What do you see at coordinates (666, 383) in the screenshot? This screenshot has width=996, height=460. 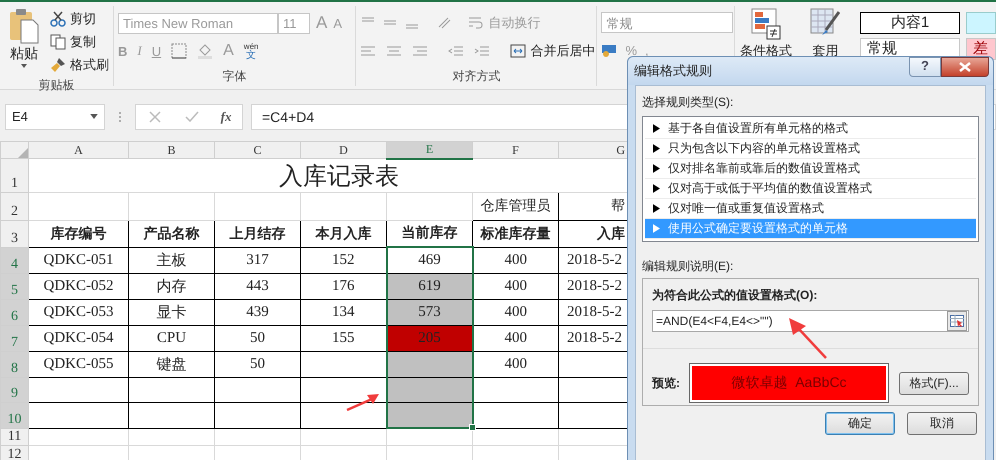 I see `preview-label: 预览:` at bounding box center [666, 383].